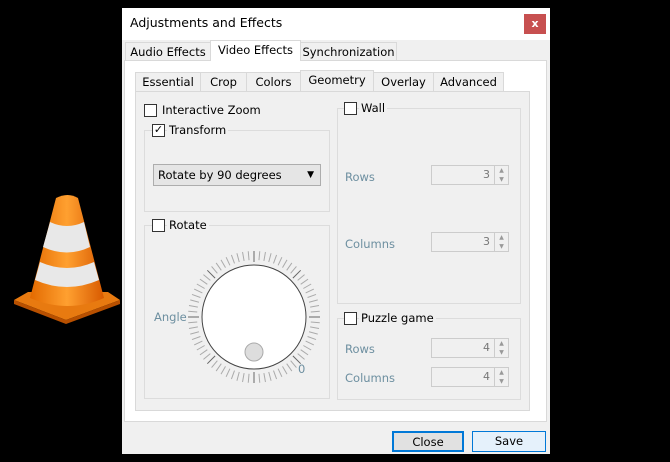 Image resolution: width=670 pixels, height=462 pixels. Describe the element at coordinates (150, 110) in the screenshot. I see `interactive-zoom-checkbox` at that location.